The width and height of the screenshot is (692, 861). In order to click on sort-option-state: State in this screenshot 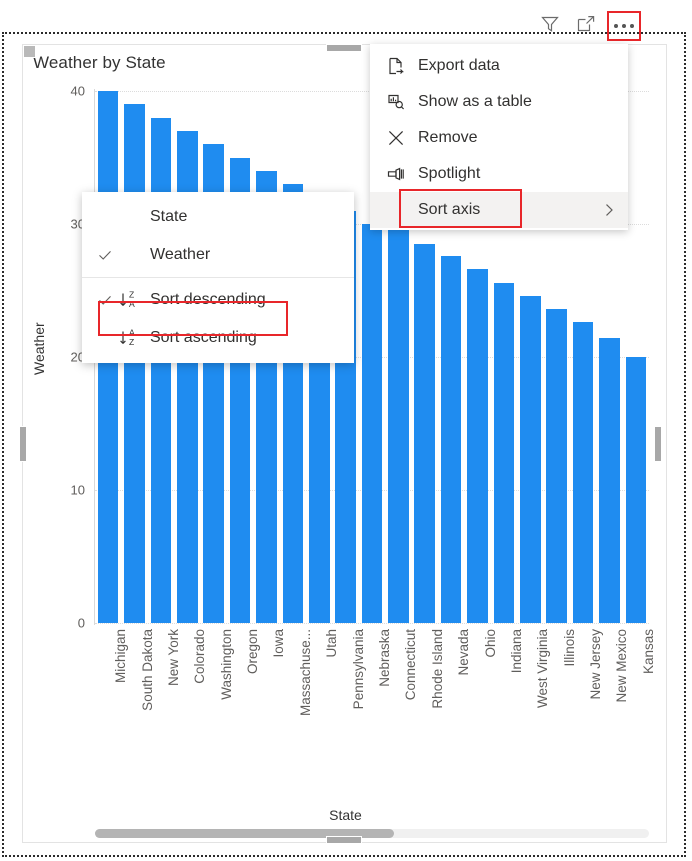, I will do `click(218, 217)`.